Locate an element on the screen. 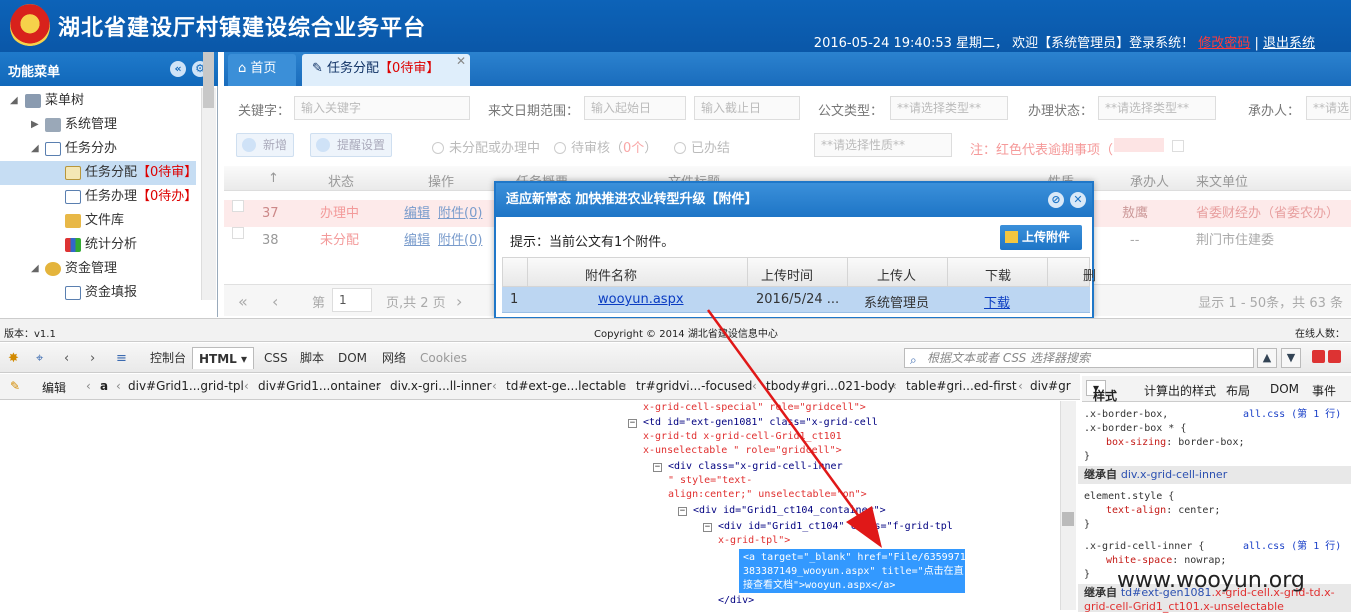 The width and height of the screenshot is (1351, 614). side-tab-style: 样式 ▾ is located at coordinates (1101, 391).